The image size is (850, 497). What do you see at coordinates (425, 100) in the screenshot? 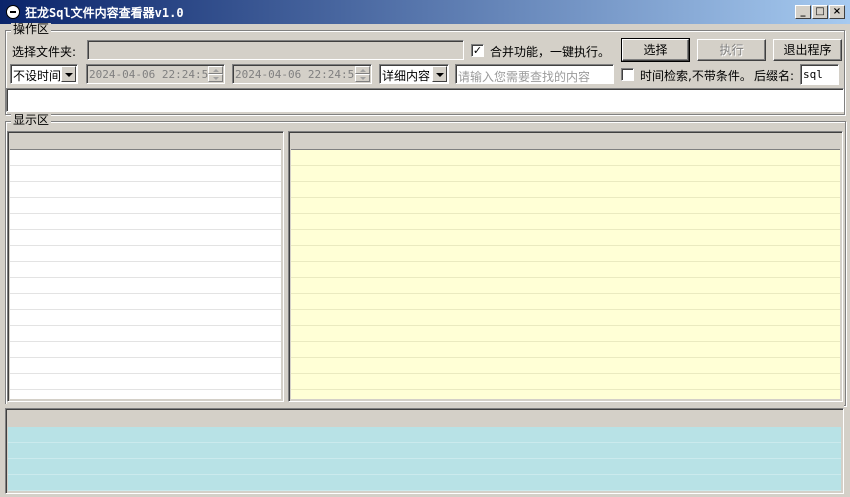
I see `status-line-field` at bounding box center [425, 100].